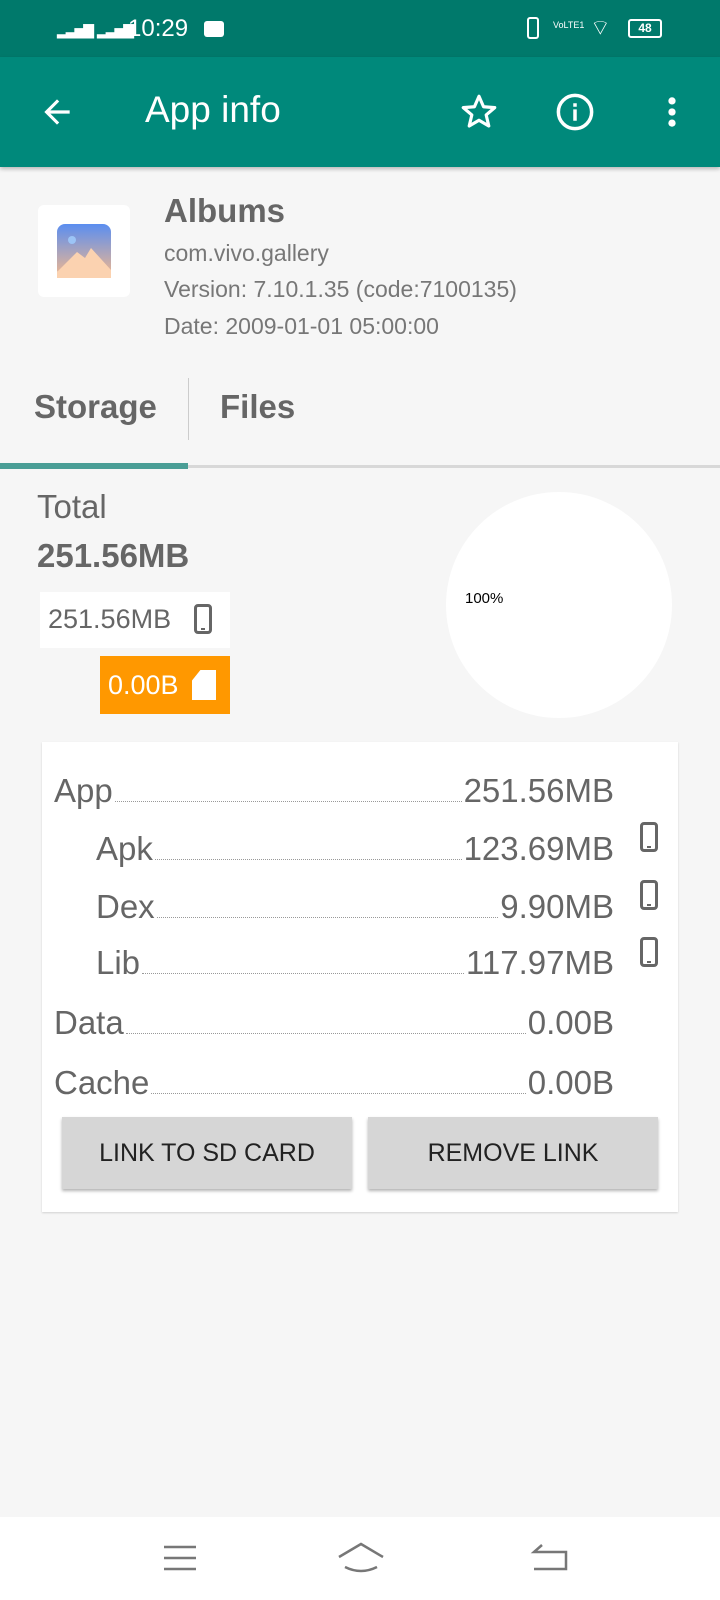 Image resolution: width=720 pixels, height=1600 pixels. I want to click on link-to-sd-card-button: LINK TO SD CARD, so click(207, 1153).